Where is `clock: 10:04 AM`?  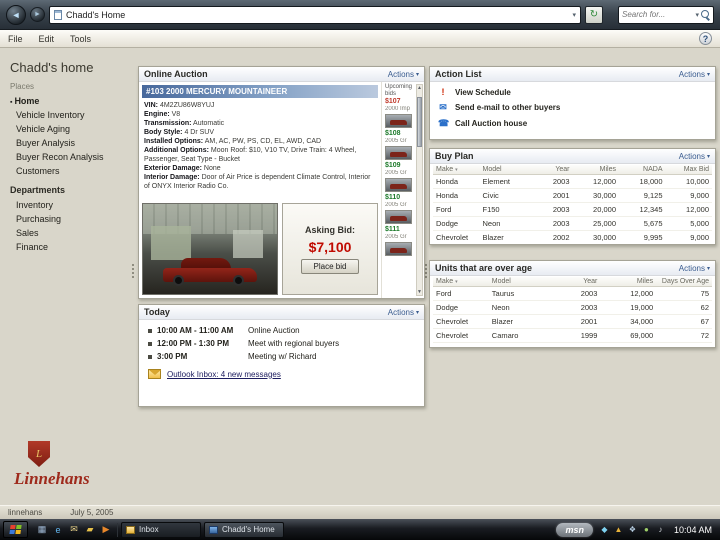
clock: 10:04 AM is located at coordinates (694, 530).